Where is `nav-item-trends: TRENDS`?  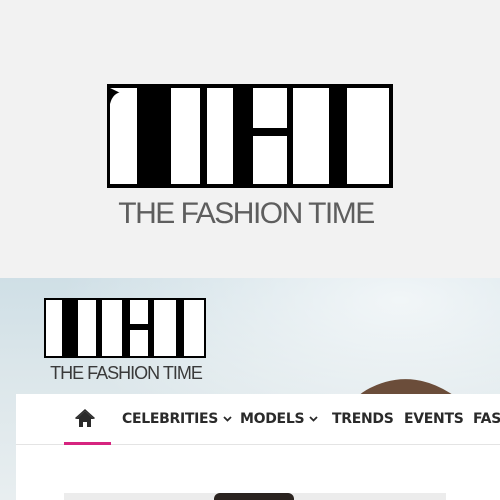
nav-item-trends: TRENDS is located at coordinates (363, 419).